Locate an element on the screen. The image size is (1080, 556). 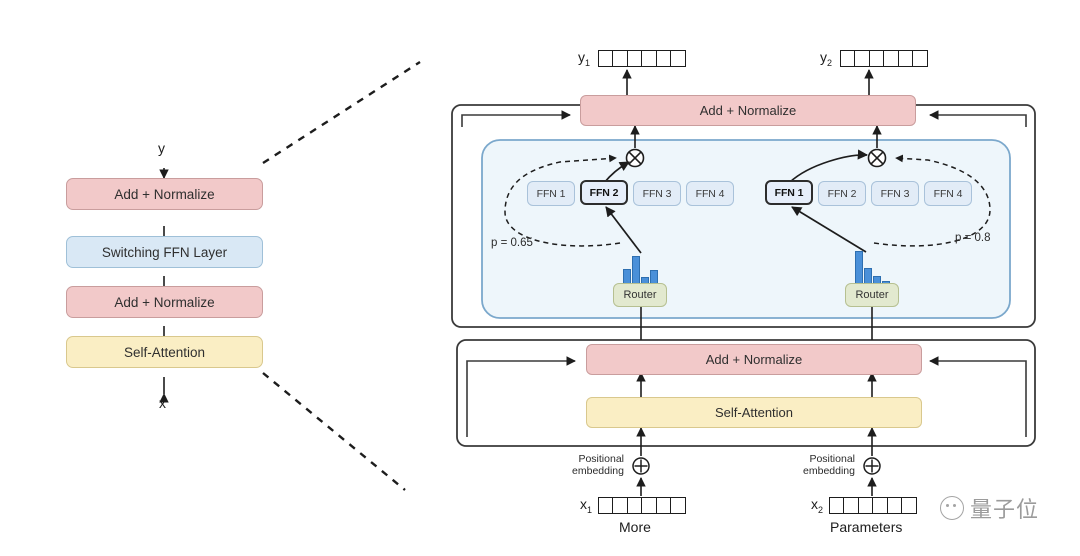
input-base-x1: x is located at coordinates (583, 504).